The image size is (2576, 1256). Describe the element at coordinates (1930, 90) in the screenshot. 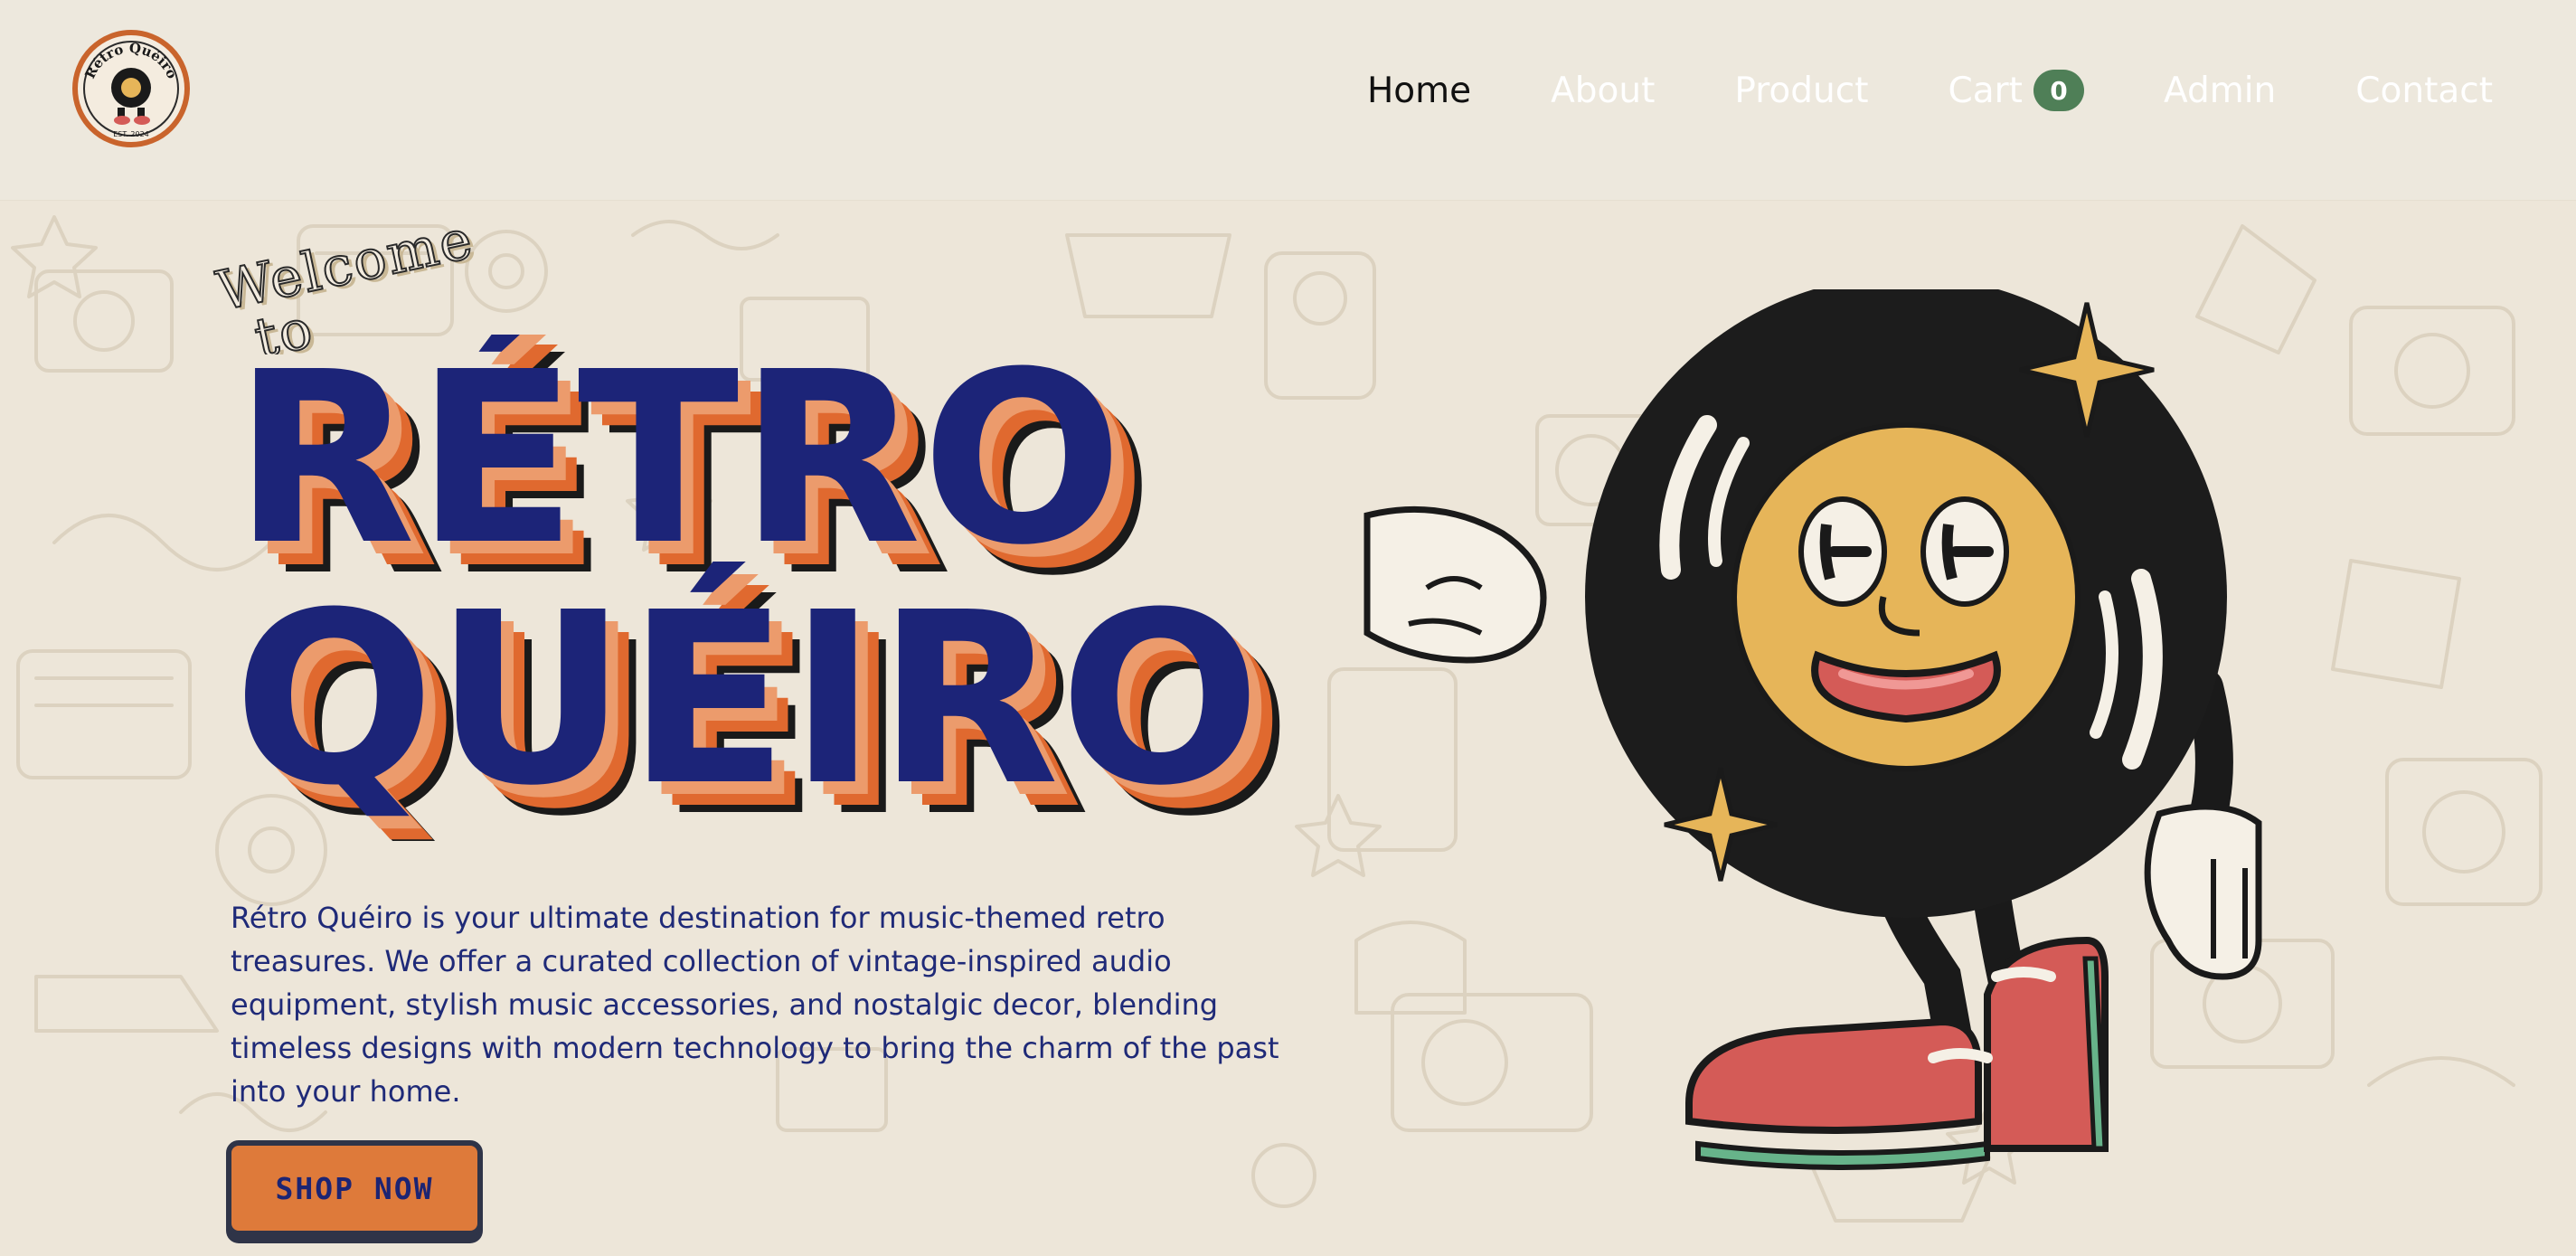

I see `main-nav: Home About Product Cart 0 Admin Contact` at that location.